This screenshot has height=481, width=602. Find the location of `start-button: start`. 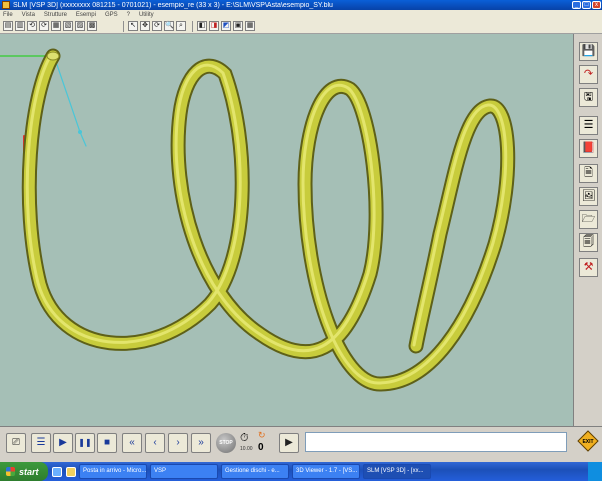

start-button: start is located at coordinates (24, 471).